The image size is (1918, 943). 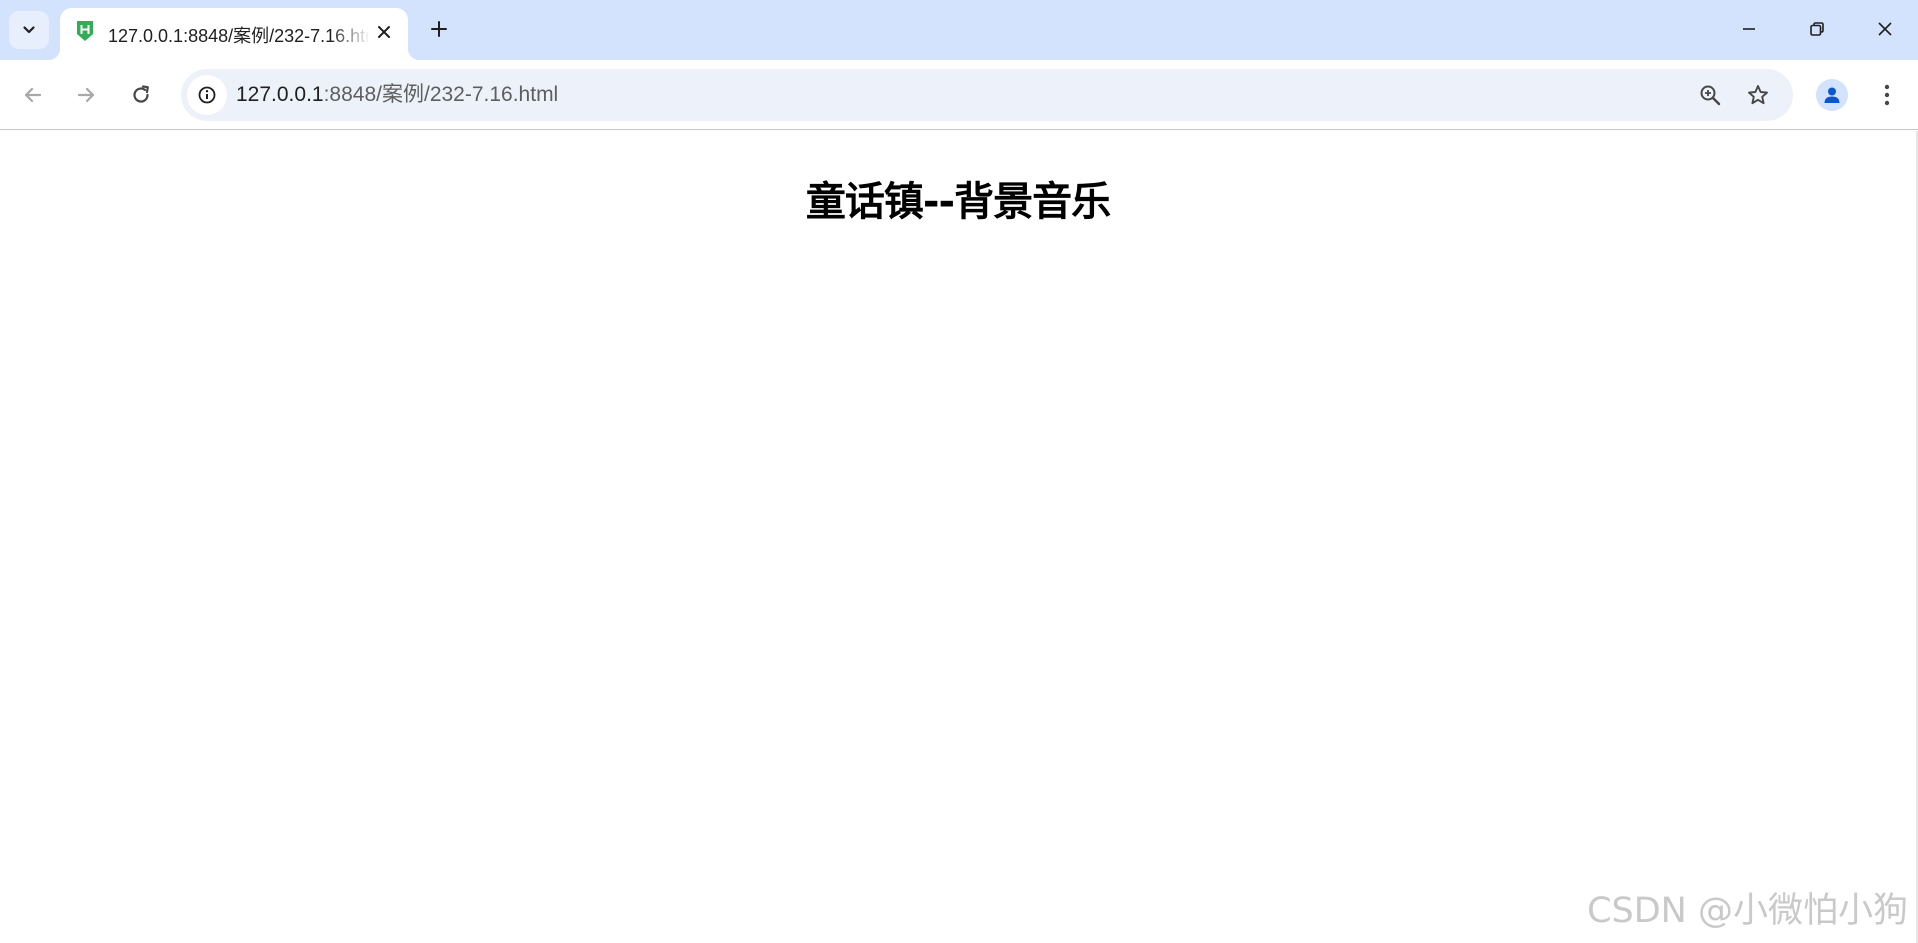 I want to click on browser-toolbar: 127.0.0.1:8848/案例/232-7.16.html, so click(x=959, y=95).